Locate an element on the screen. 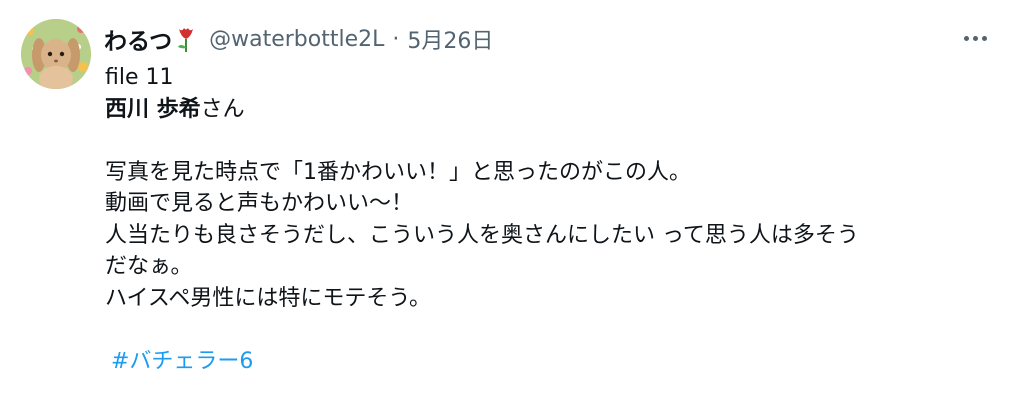 Image resolution: width=1024 pixels, height=409 pixels. text-line-5: ハイスペ男性には特にモテそう。 is located at coordinates (268, 298).